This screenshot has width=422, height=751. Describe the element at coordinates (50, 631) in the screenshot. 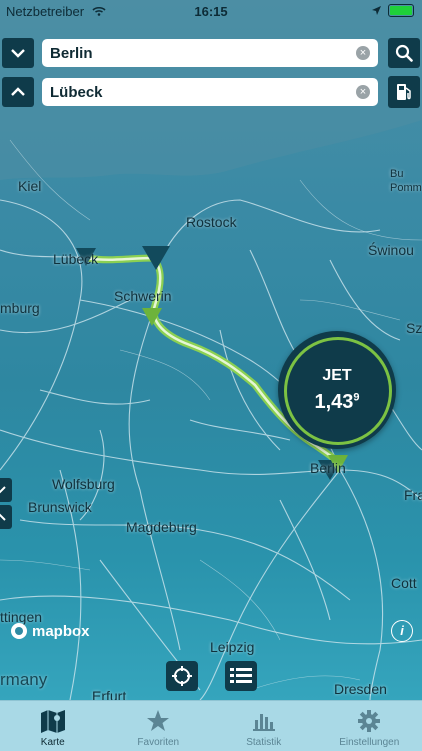

I see `mapbox-attribution: mapbox` at that location.